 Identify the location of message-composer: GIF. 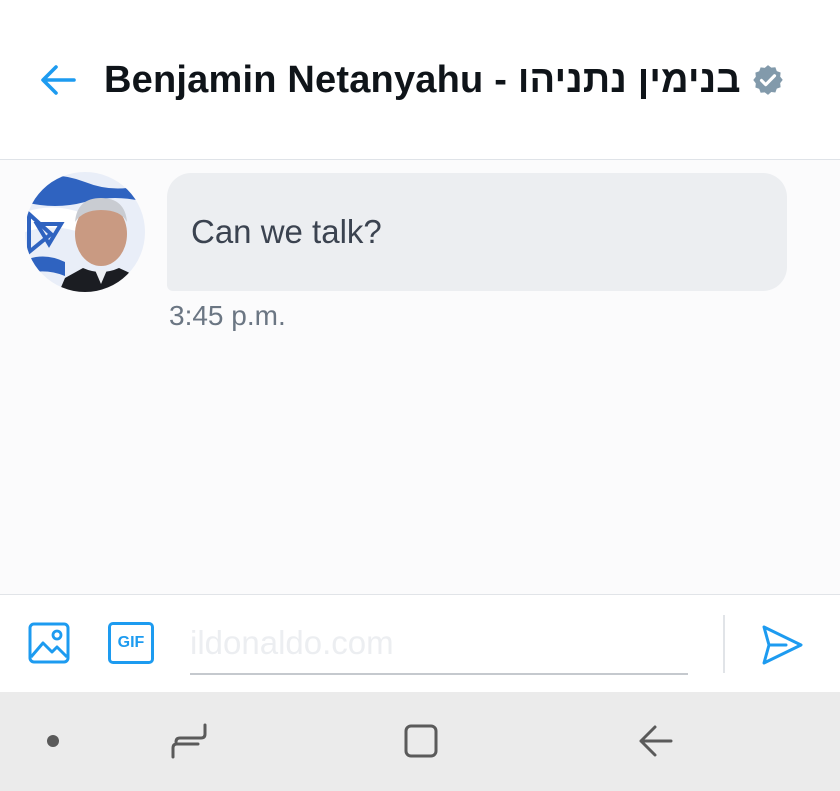
(420, 643).